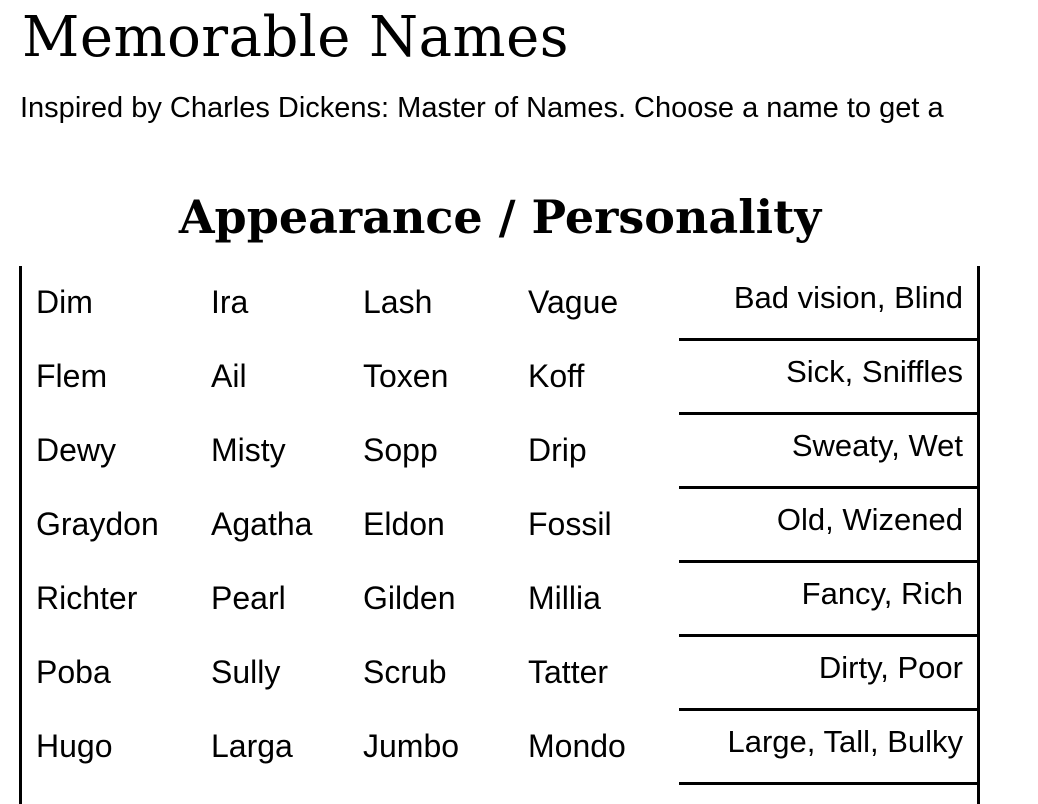 This screenshot has height=804, width=1038. Describe the element at coordinates (499, 377) in the screenshot. I see `table-row: Flem Ail Toxen Koff Sick, Sniffles` at that location.